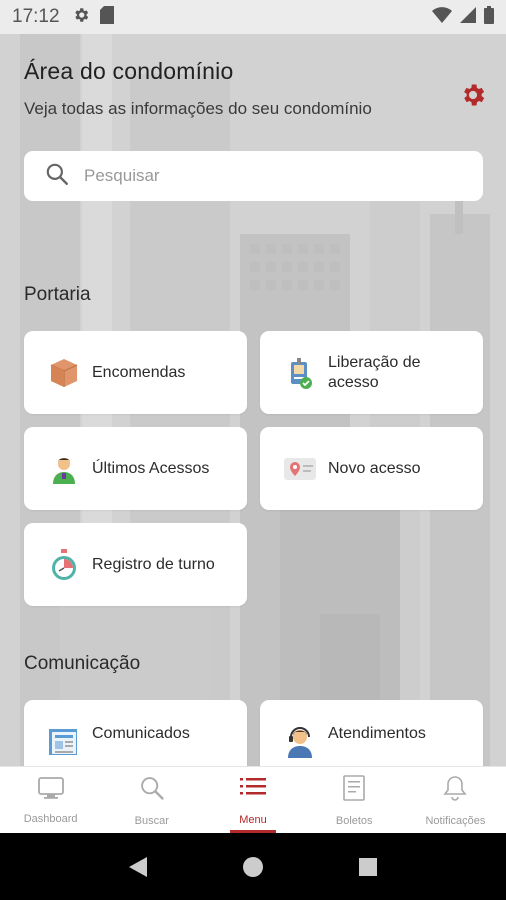 This screenshot has width=506, height=900. Describe the element at coordinates (151, 820) in the screenshot. I see `nav-label: Buscar` at that location.